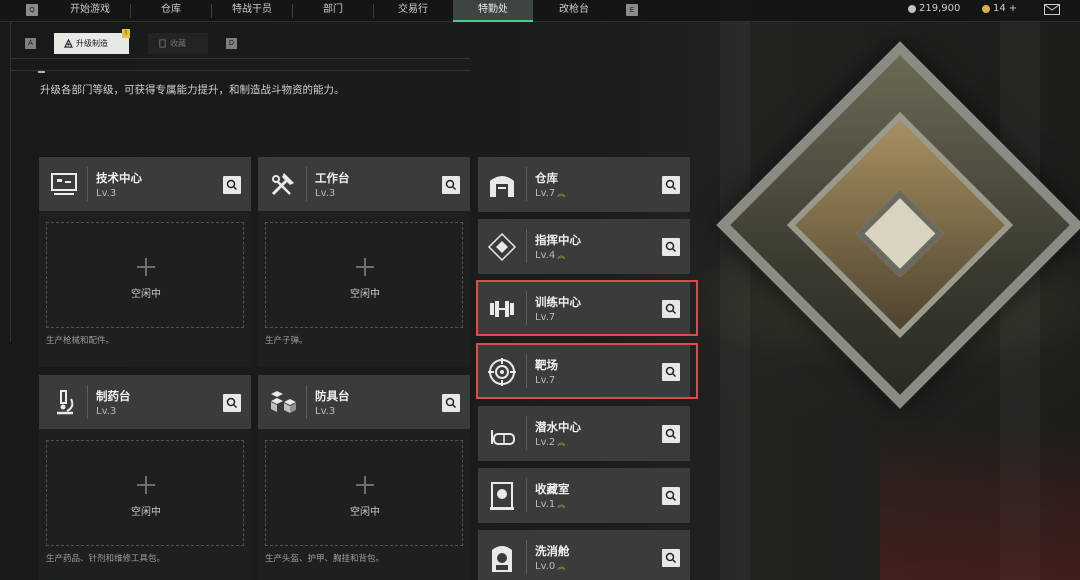  I want to click on facility-dive-center: 潜水中心 Lv.2 ︽, so click(584, 433).